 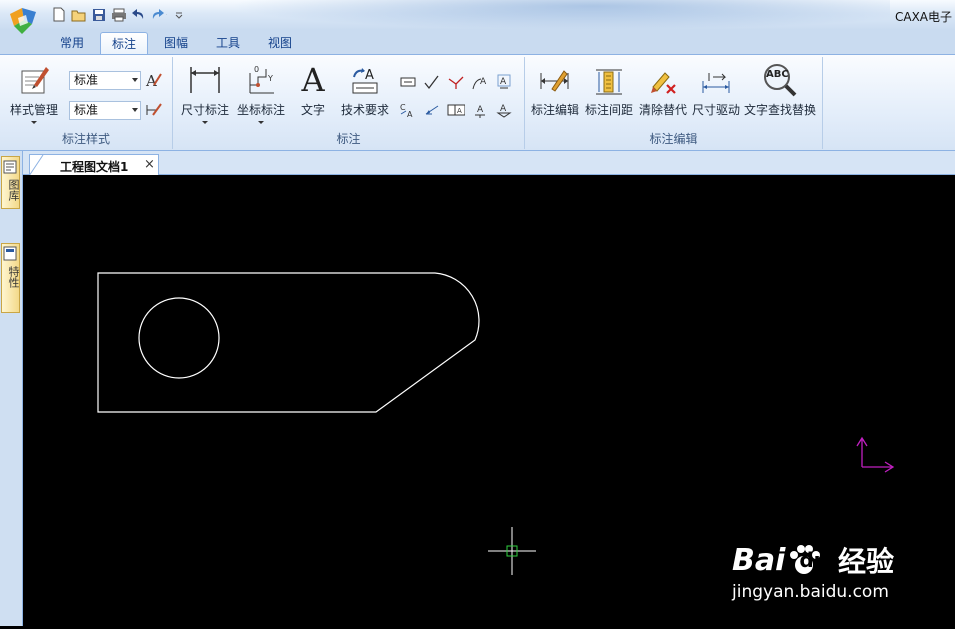 I want to click on save-icon, so click(x=98, y=14).